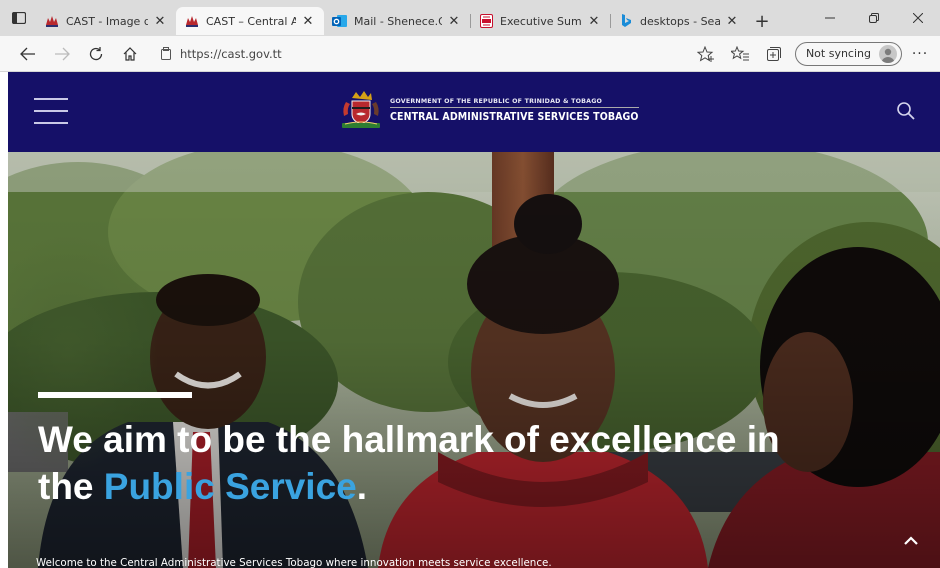 Image resolution: width=940 pixels, height=568 pixels. I want to click on add-favorite-icon, so click(706, 54).